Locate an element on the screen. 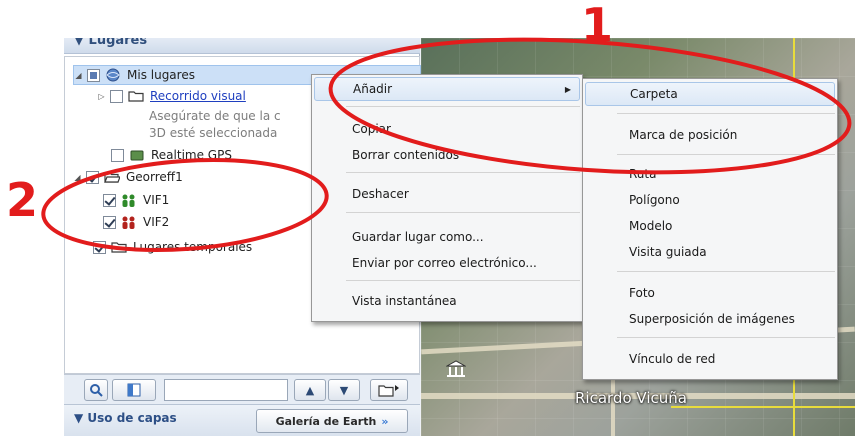 Image resolution: width=855 pixels, height=436 pixels. annotation-number-1: 1 is located at coordinates (597, 26).